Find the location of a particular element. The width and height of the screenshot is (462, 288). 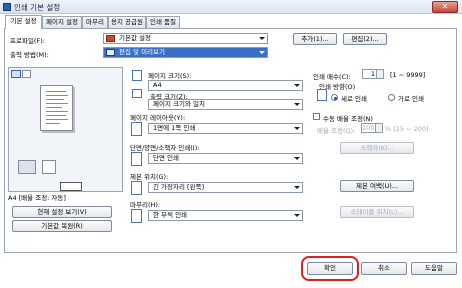

layout-icon is located at coordinates (136, 129).